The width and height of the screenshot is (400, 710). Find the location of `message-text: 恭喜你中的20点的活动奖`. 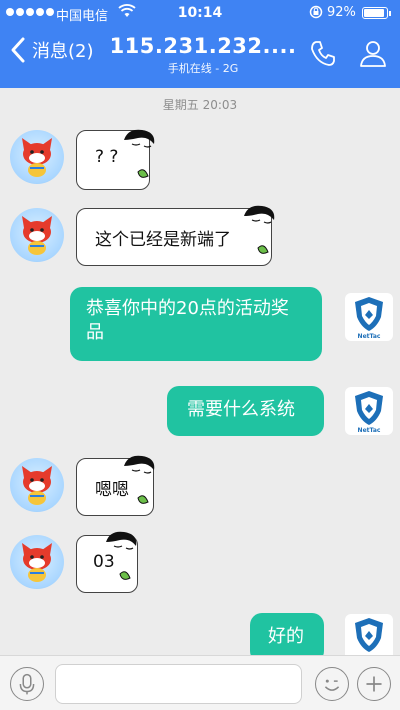

message-text: 恭喜你中的20点的活动奖 is located at coordinates (187, 308).